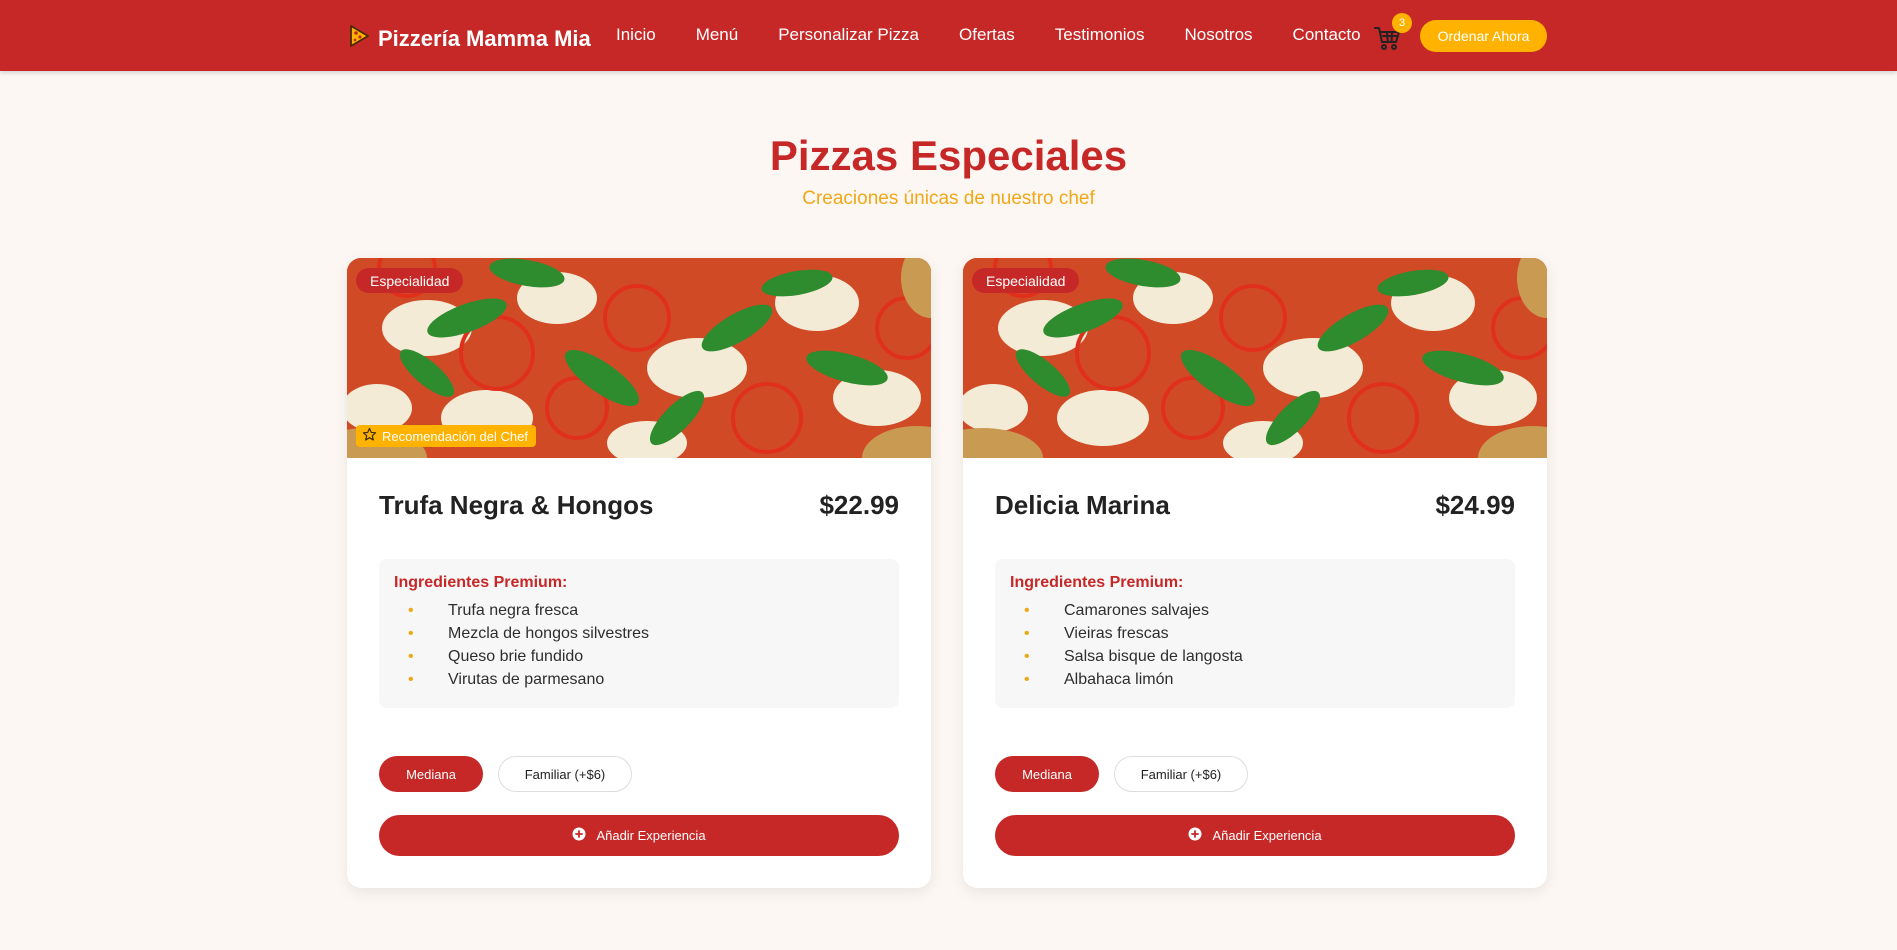 Image resolution: width=1897 pixels, height=950 pixels. I want to click on star-icon, so click(369, 436).